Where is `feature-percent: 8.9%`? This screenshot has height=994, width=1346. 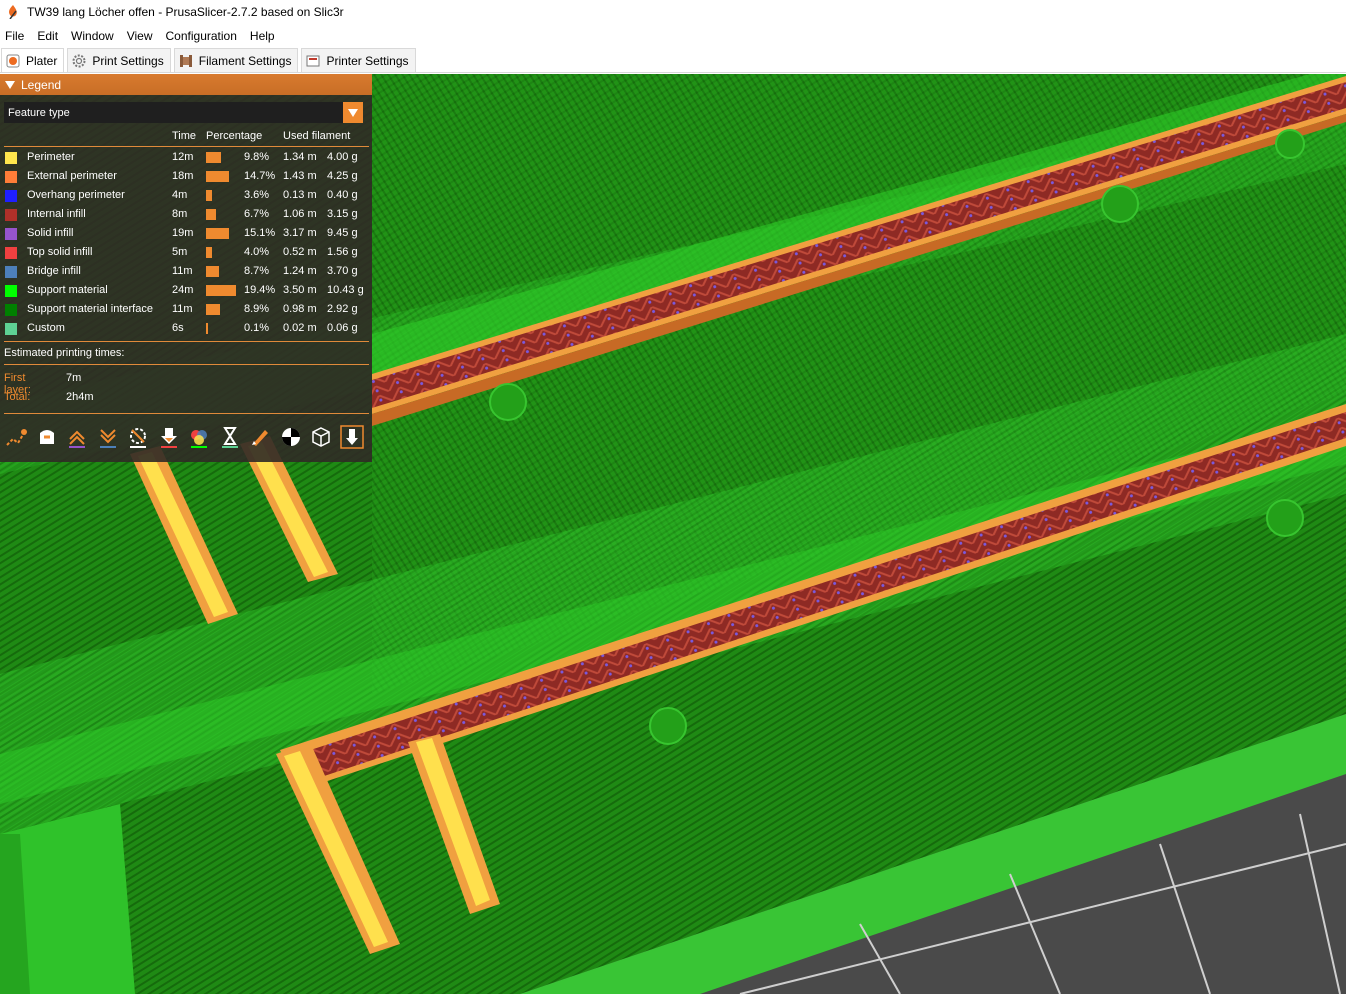 feature-percent: 8.9% is located at coordinates (257, 309).